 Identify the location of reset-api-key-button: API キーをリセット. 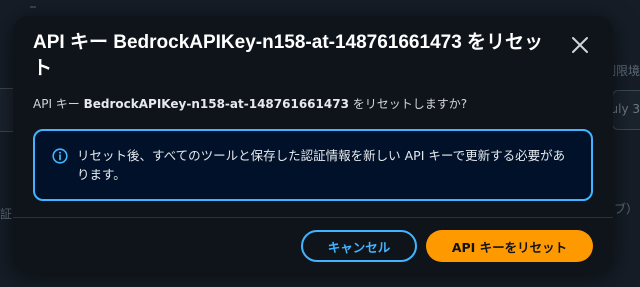
(509, 246).